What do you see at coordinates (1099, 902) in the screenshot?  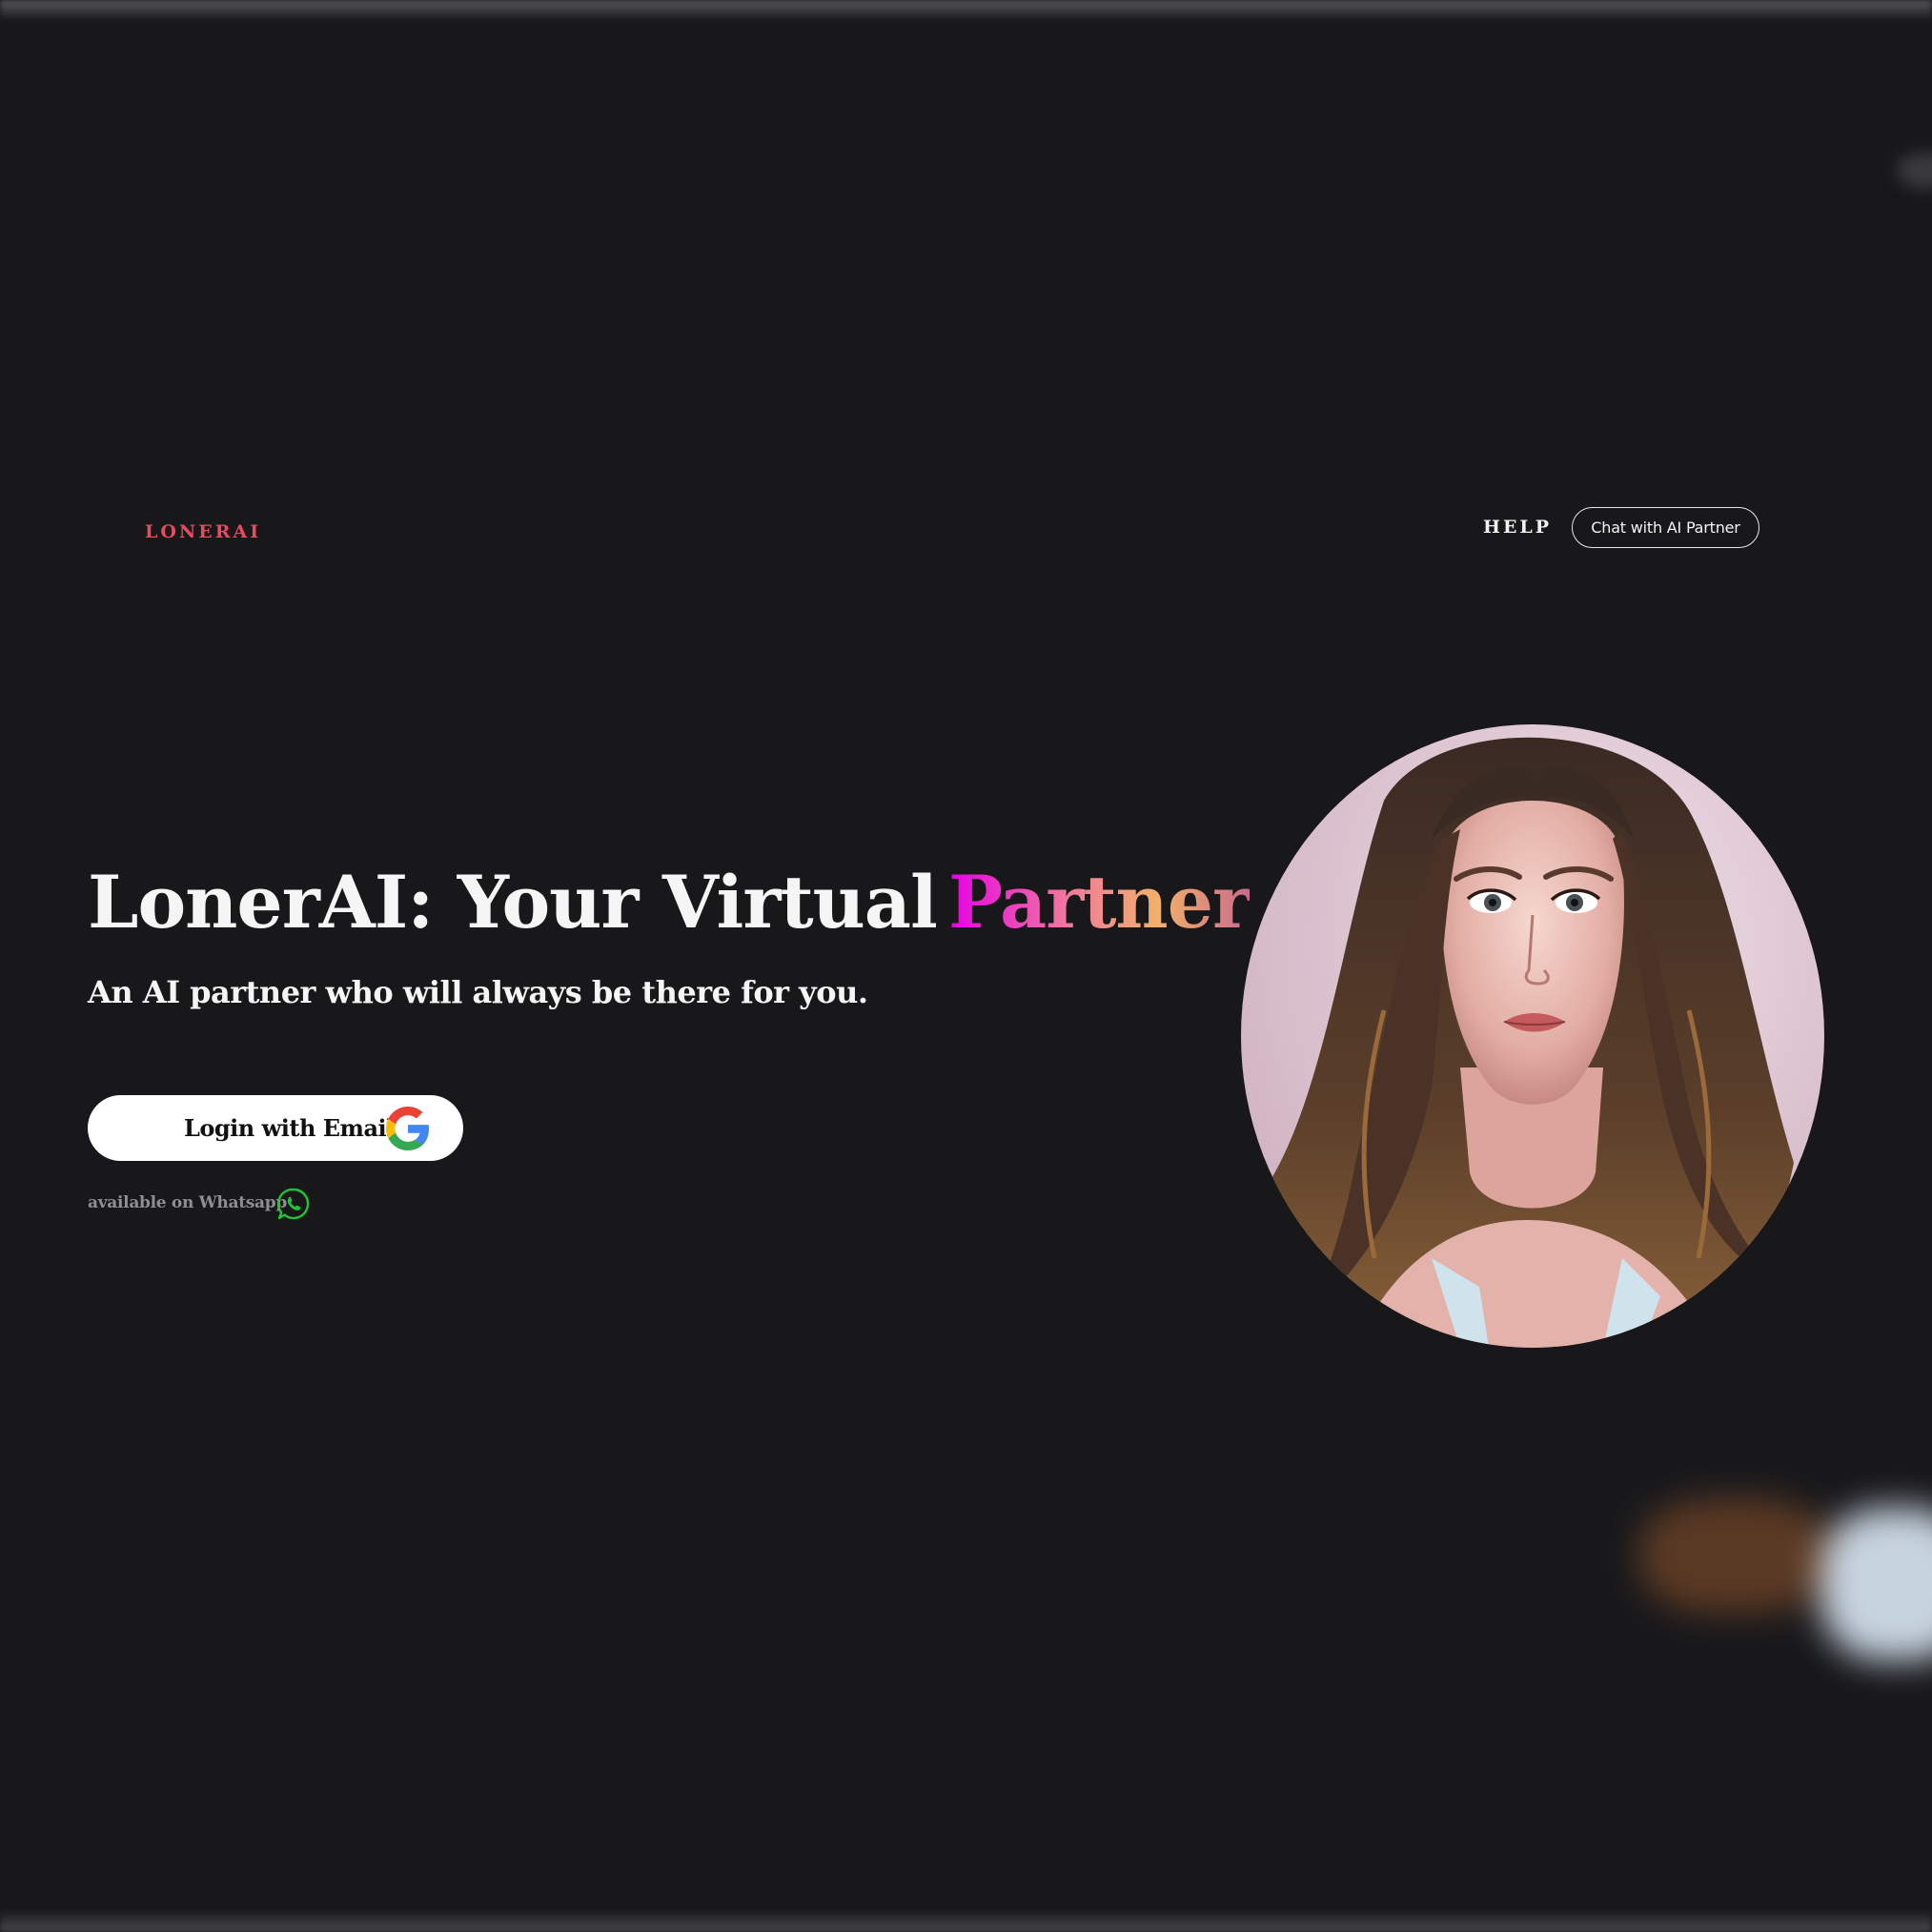 I see `hero-title-accent: Partner` at bounding box center [1099, 902].